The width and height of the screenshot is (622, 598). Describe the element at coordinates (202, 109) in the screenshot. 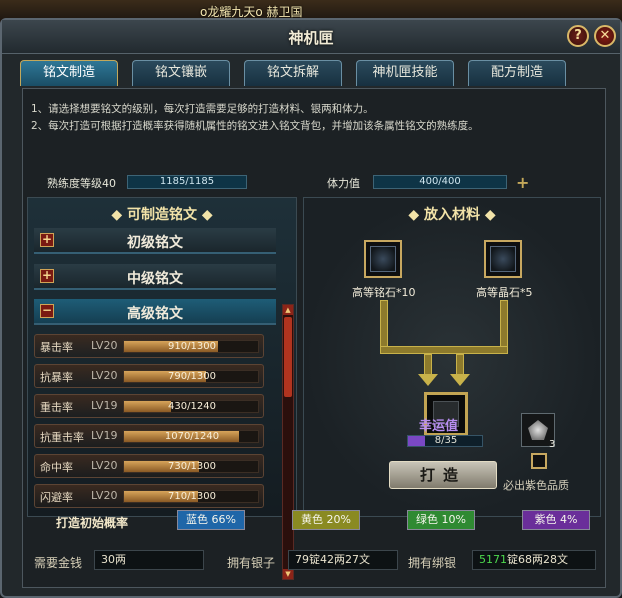

I see `instruction-line-1: 1、请选择想要铭文的级别，每次打造需要足够的打造材料、银两和体力。` at that location.